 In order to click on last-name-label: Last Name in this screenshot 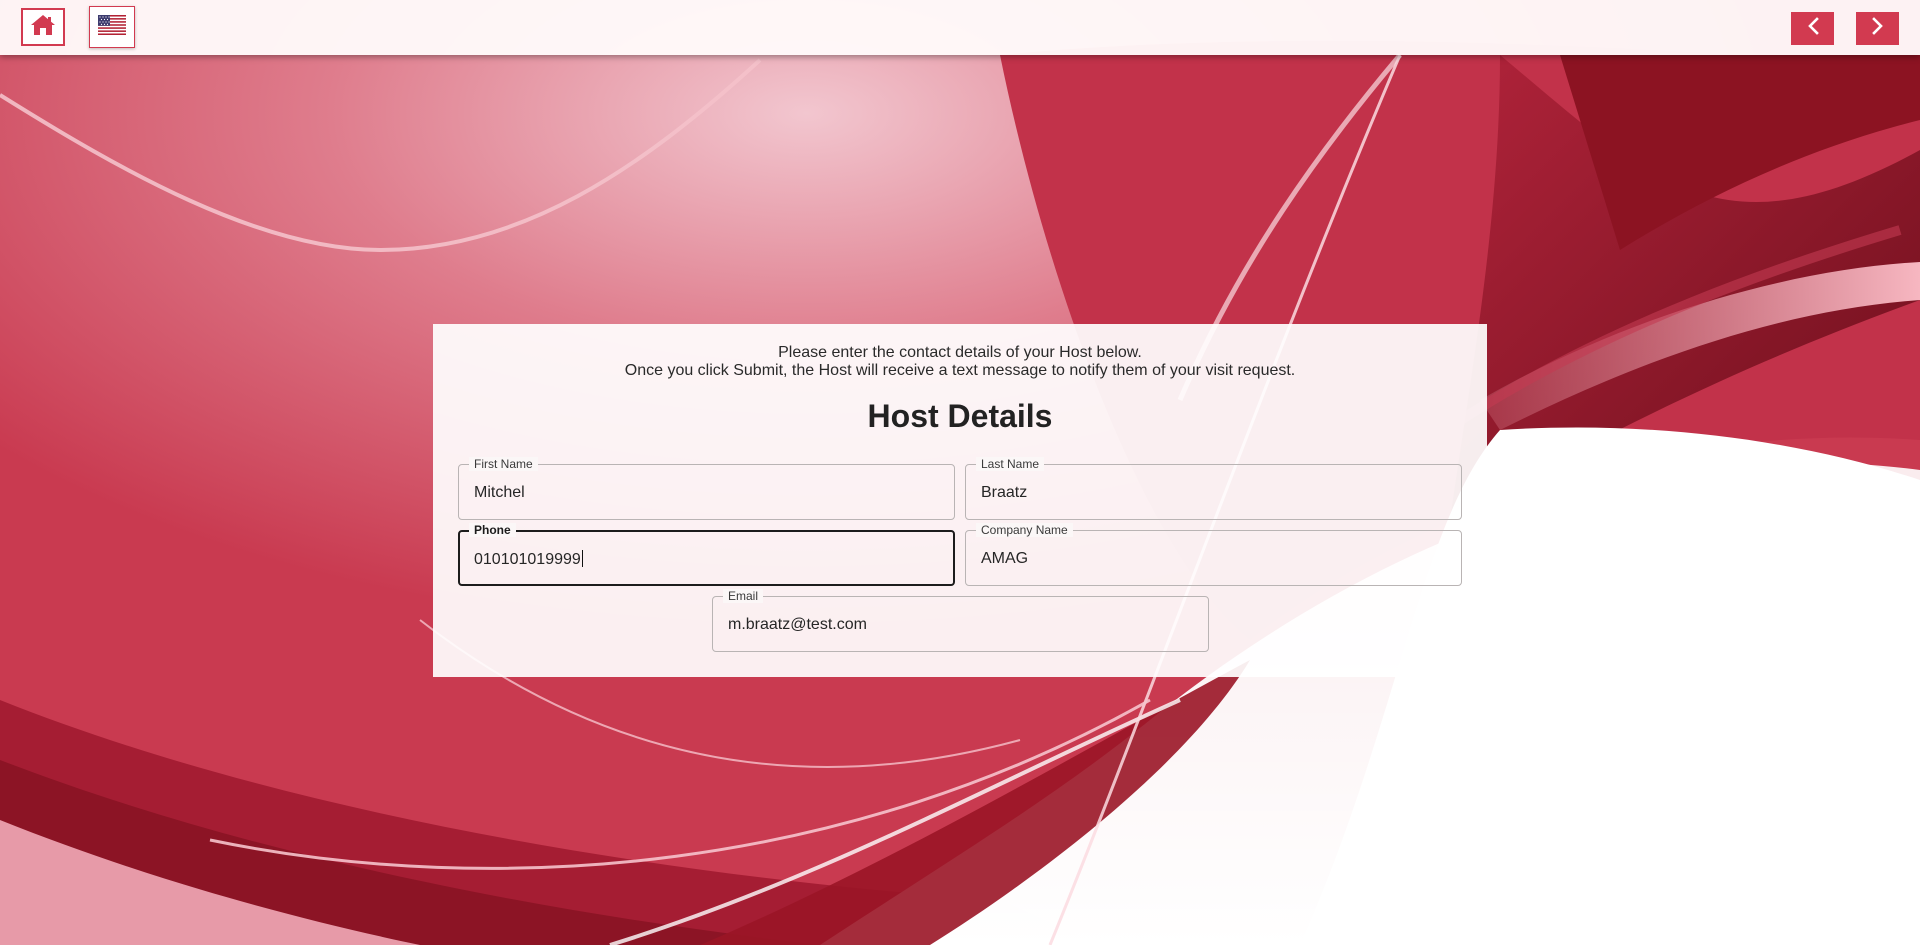, I will do `click(1010, 464)`.